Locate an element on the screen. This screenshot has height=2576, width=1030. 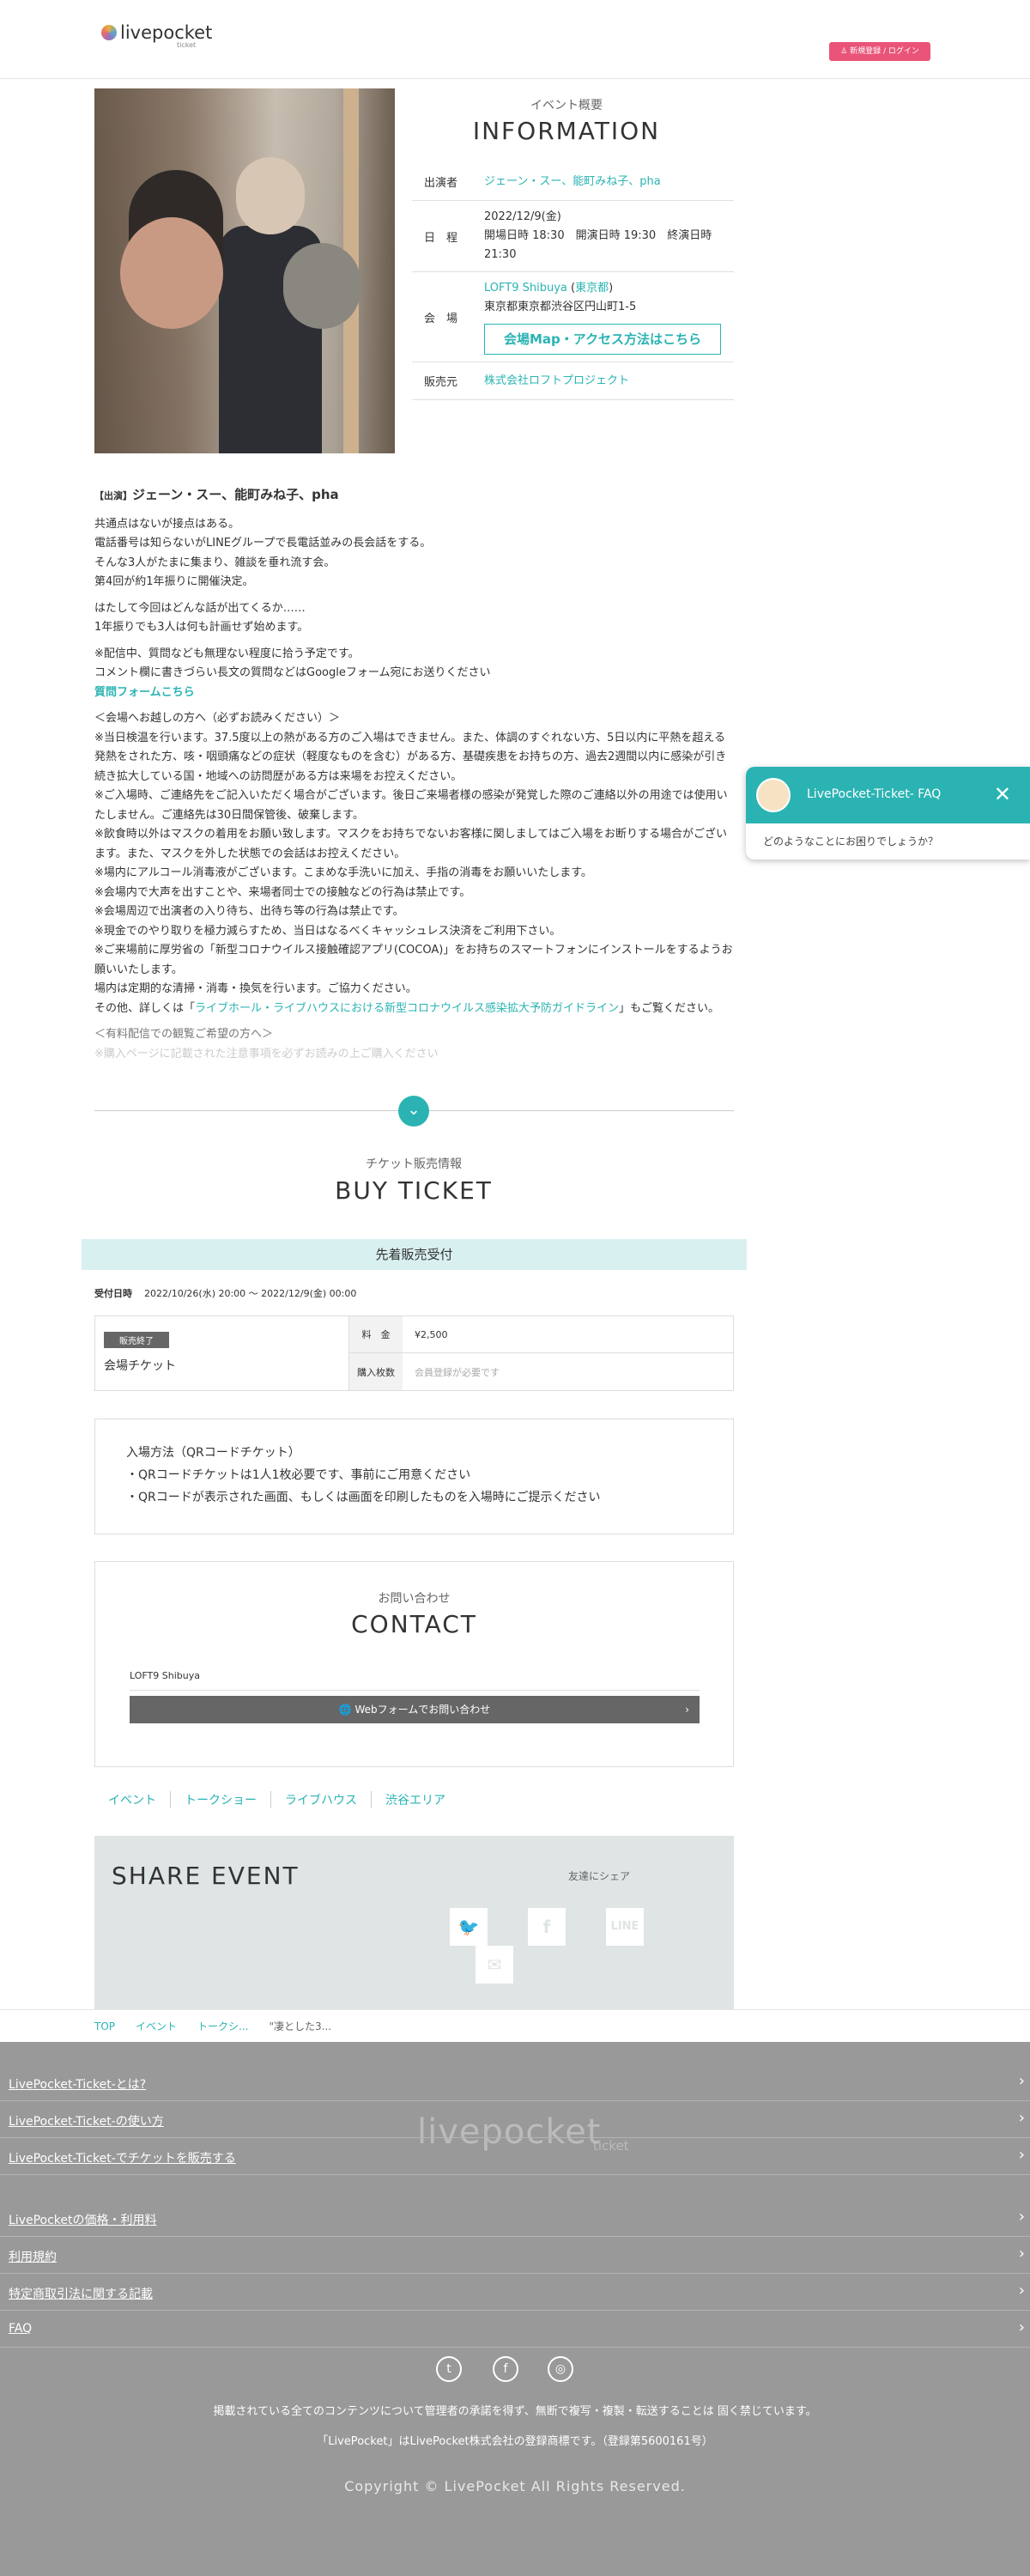
venue-label: 会 場 is located at coordinates (441, 318).